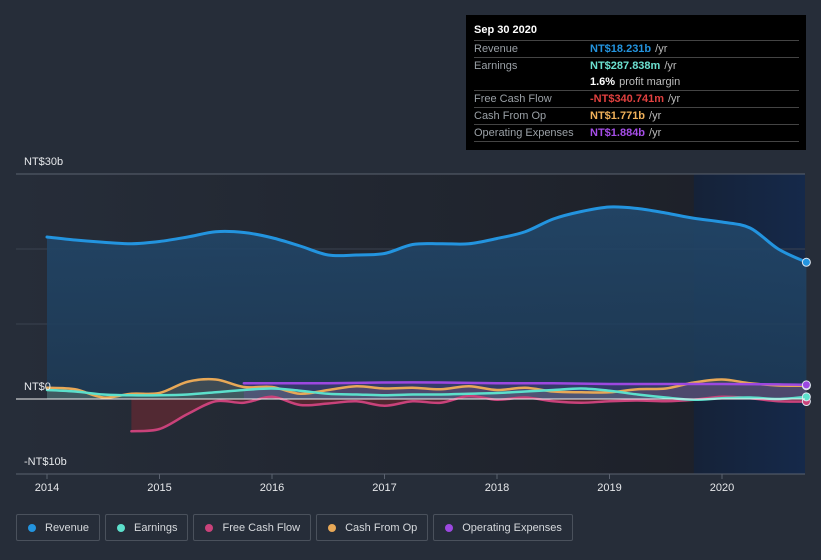  What do you see at coordinates (496, 49) in the screenshot?
I see `tooltip-row-label: Revenue` at bounding box center [496, 49].